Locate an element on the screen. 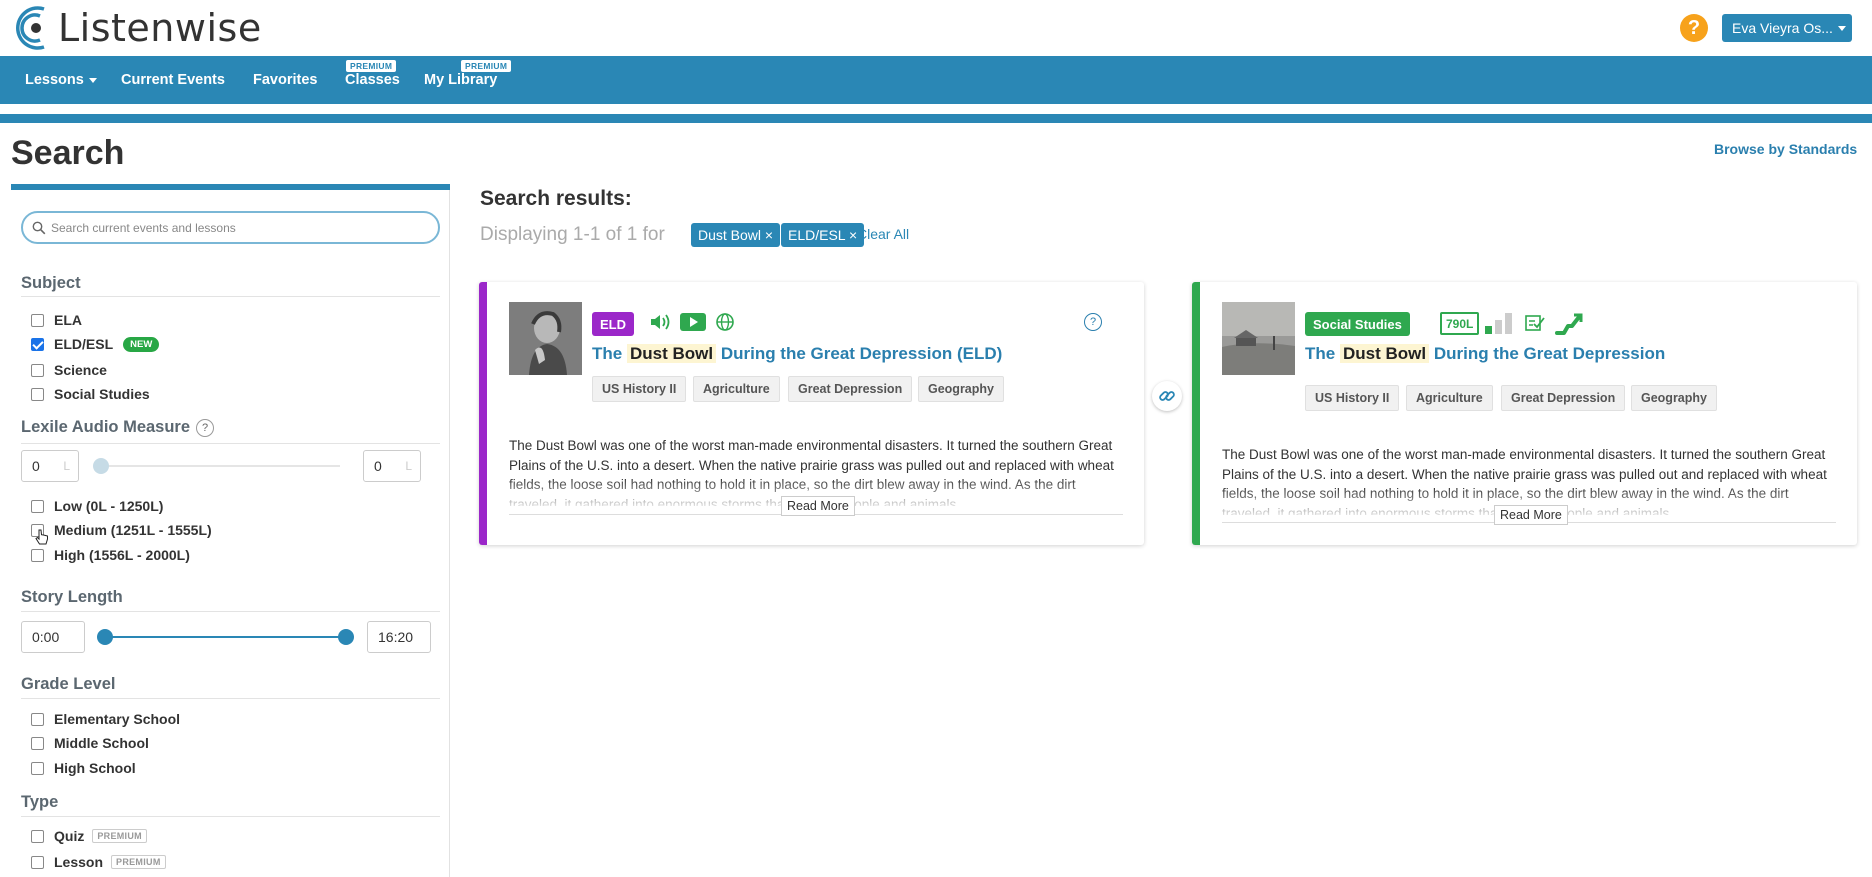 Image resolution: width=1872 pixels, height=877 pixels. story-length-max-handle is located at coordinates (346, 637).